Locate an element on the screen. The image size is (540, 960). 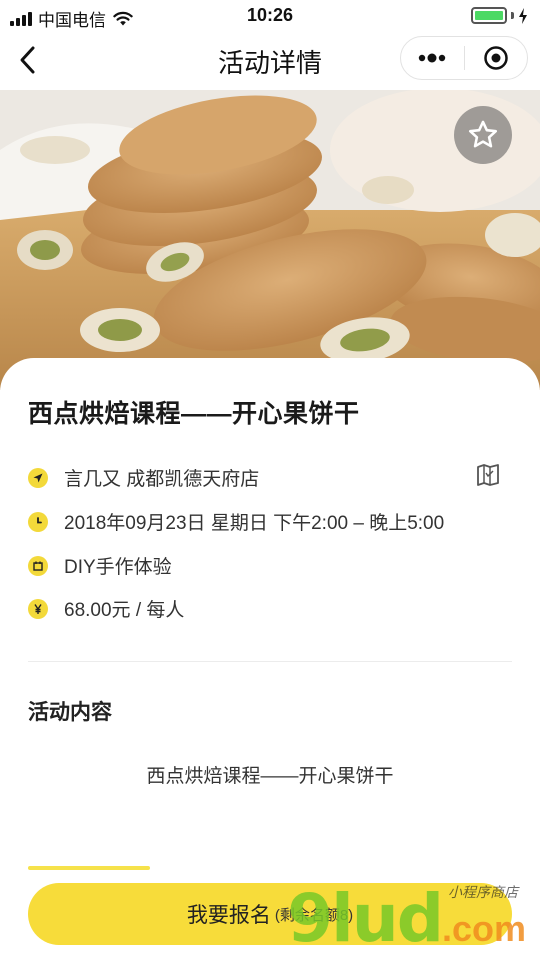
target-close-icon is located at coordinates (496, 58).